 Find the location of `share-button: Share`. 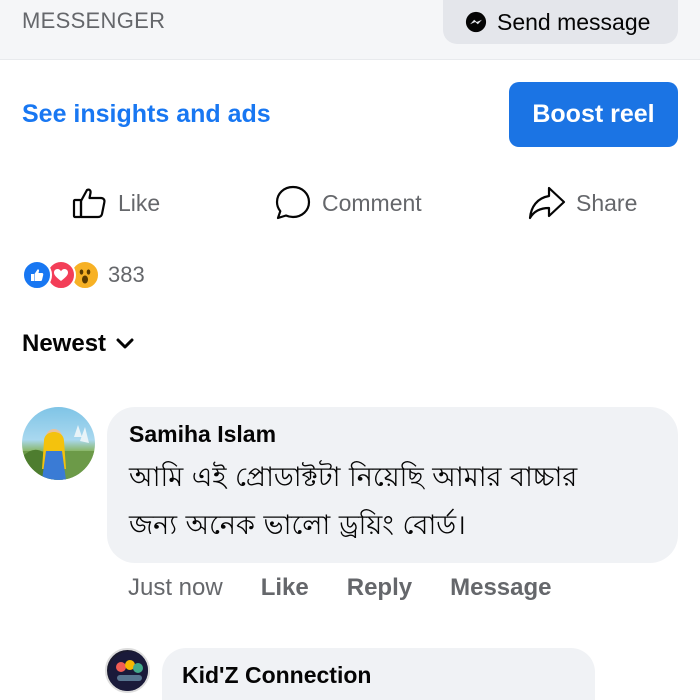

share-button: Share is located at coordinates (582, 203).